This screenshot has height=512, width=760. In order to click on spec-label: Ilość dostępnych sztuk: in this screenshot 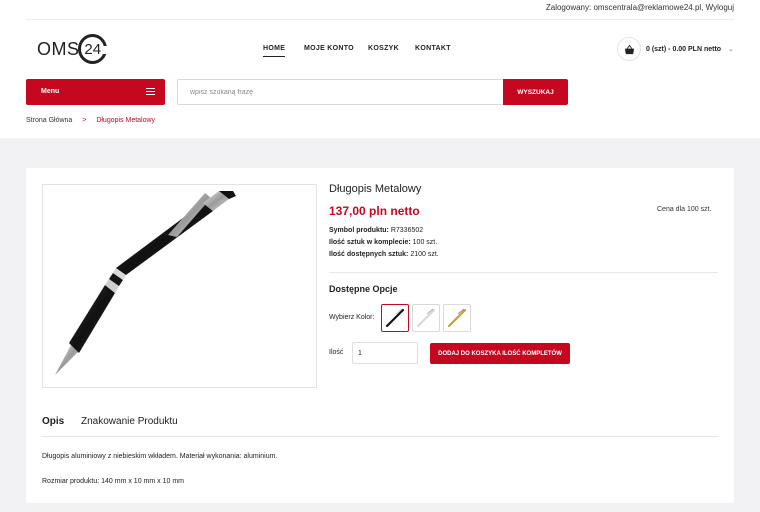, I will do `click(369, 254)`.